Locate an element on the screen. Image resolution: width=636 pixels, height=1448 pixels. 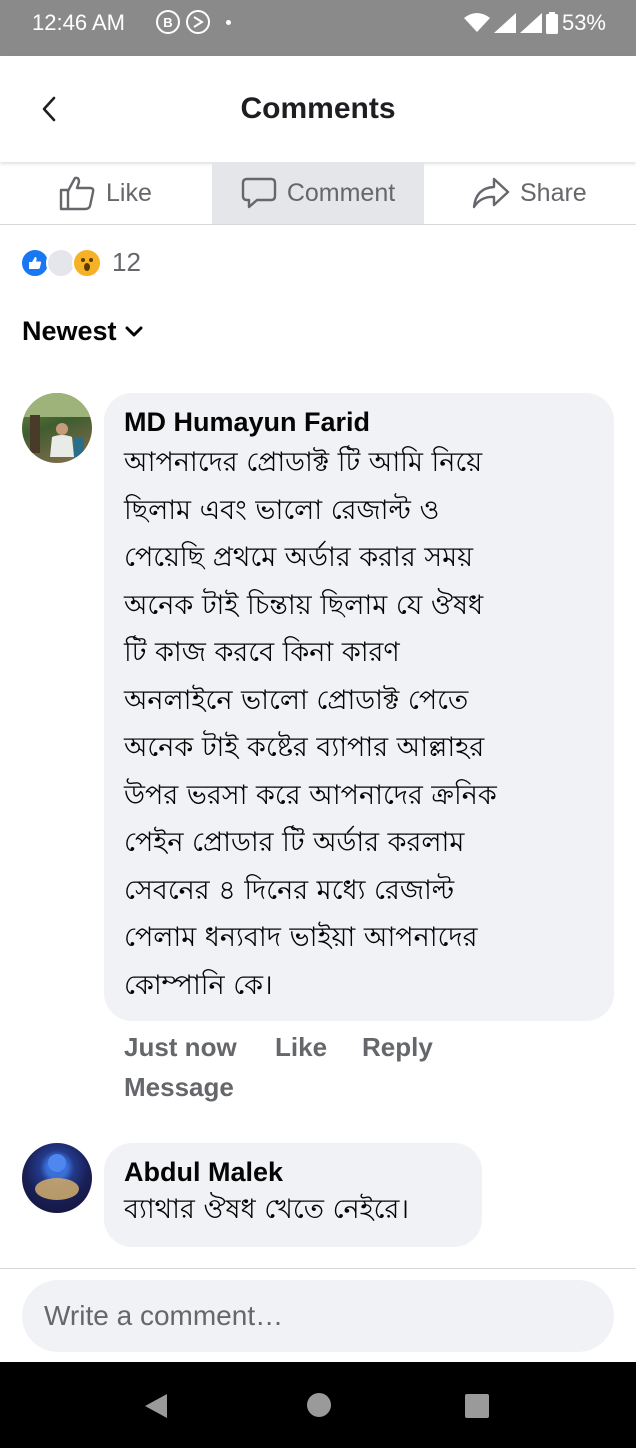
nav-recents-icon is located at coordinates (477, 1406).